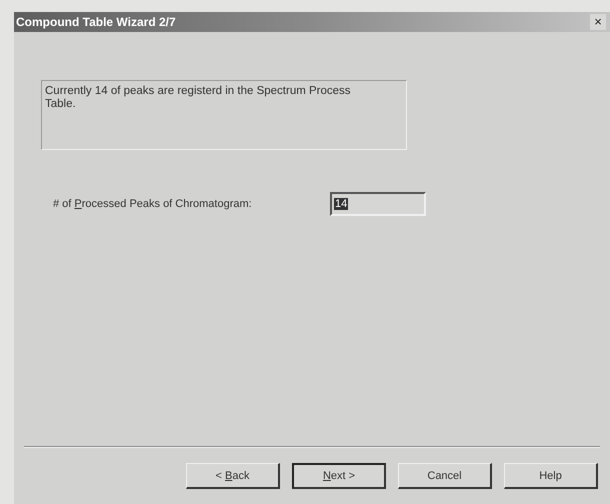 This screenshot has height=504, width=610. I want to click on window-title: Compound Table Wizard 2/7, so click(96, 22).